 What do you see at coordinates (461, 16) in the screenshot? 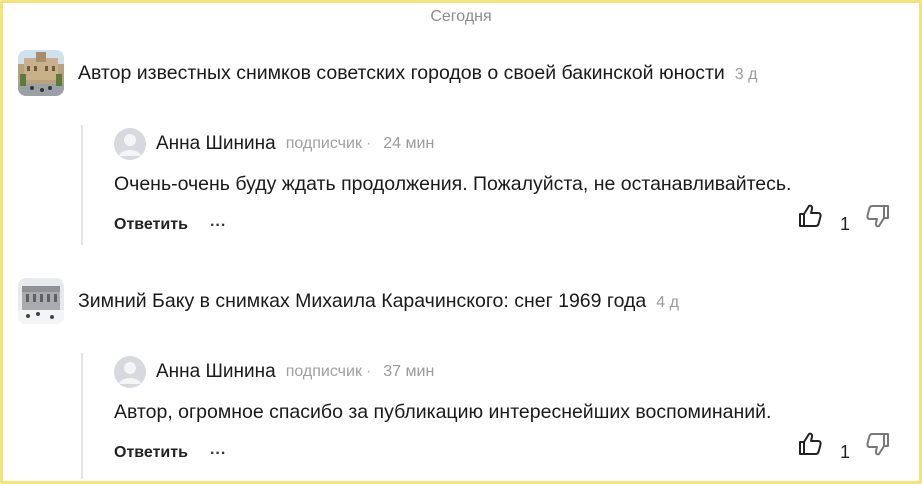
I see `day-separator: Сегодня` at bounding box center [461, 16].